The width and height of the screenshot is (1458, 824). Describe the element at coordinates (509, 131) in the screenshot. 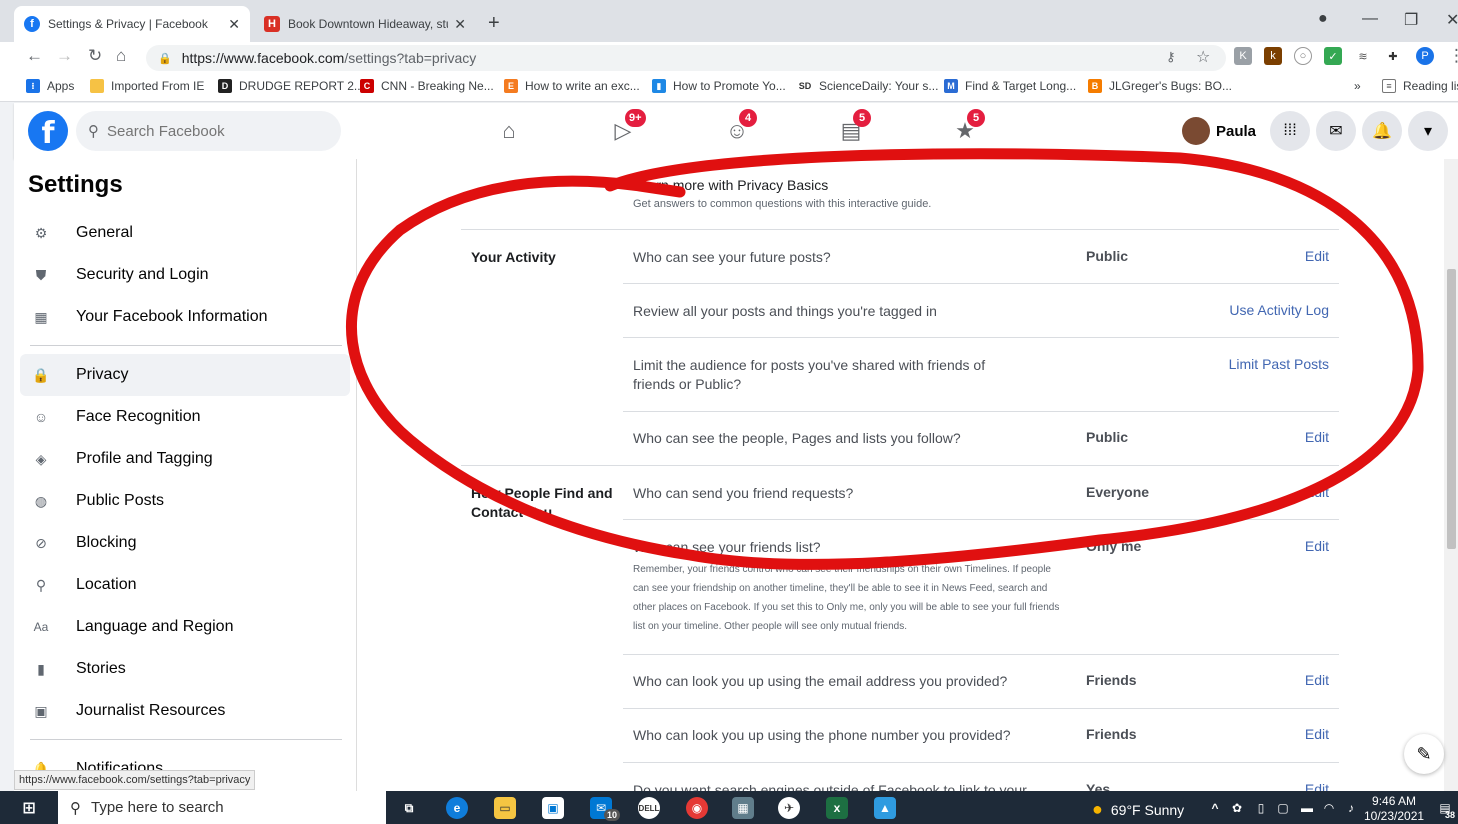

I see `home-nav-icon: ⌂` at that location.